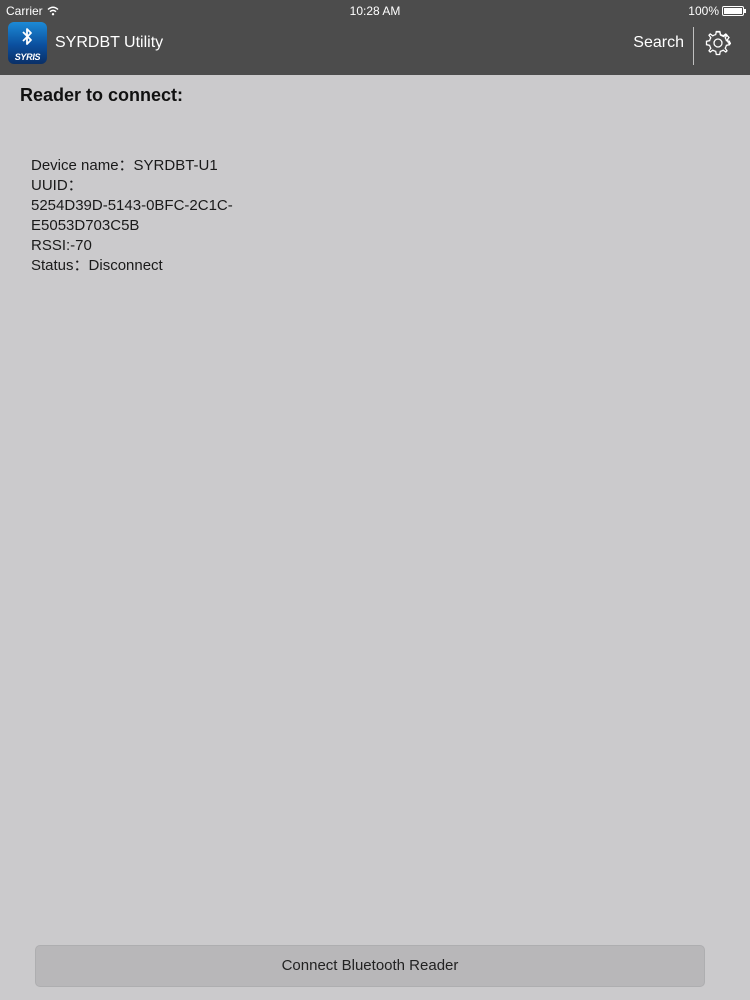 The width and height of the screenshot is (750, 1000). I want to click on status-time: 10:28 AM, so click(375, 11).